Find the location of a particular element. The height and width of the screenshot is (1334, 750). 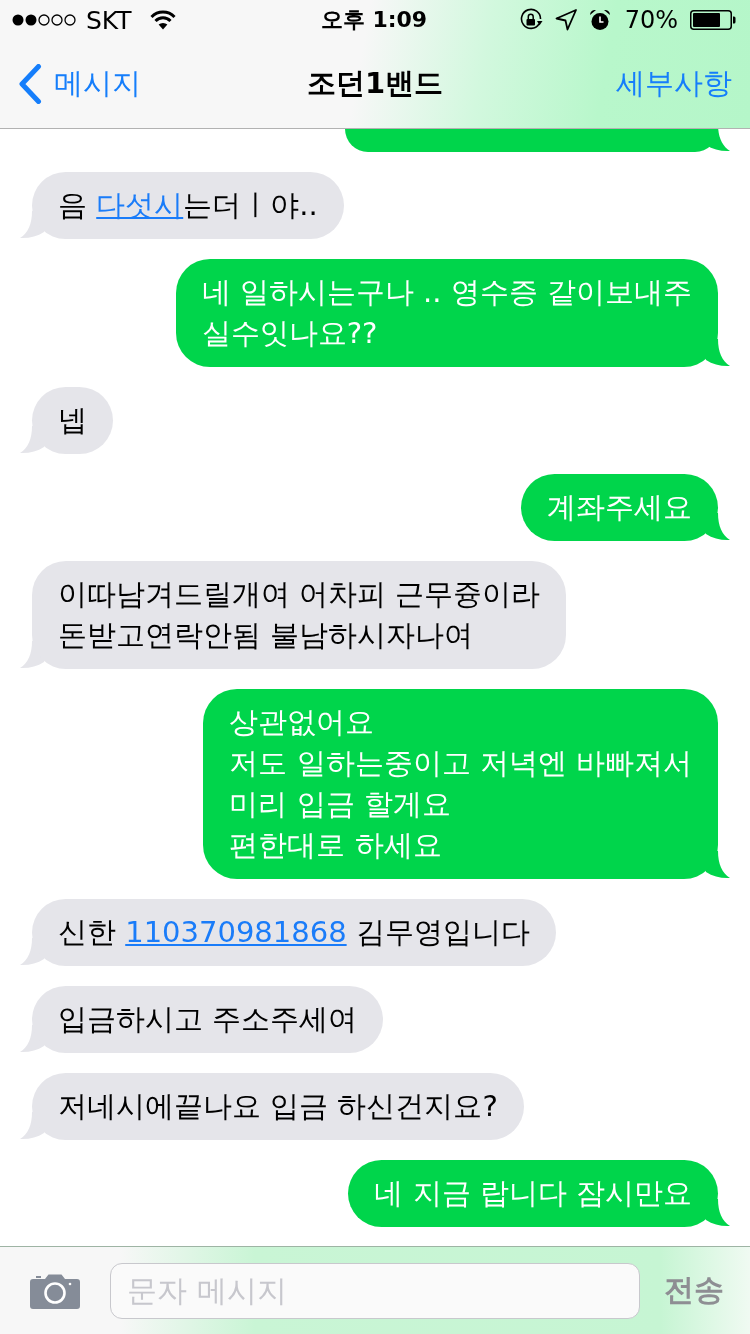

back-button: 메시지 is located at coordinates (79, 84).